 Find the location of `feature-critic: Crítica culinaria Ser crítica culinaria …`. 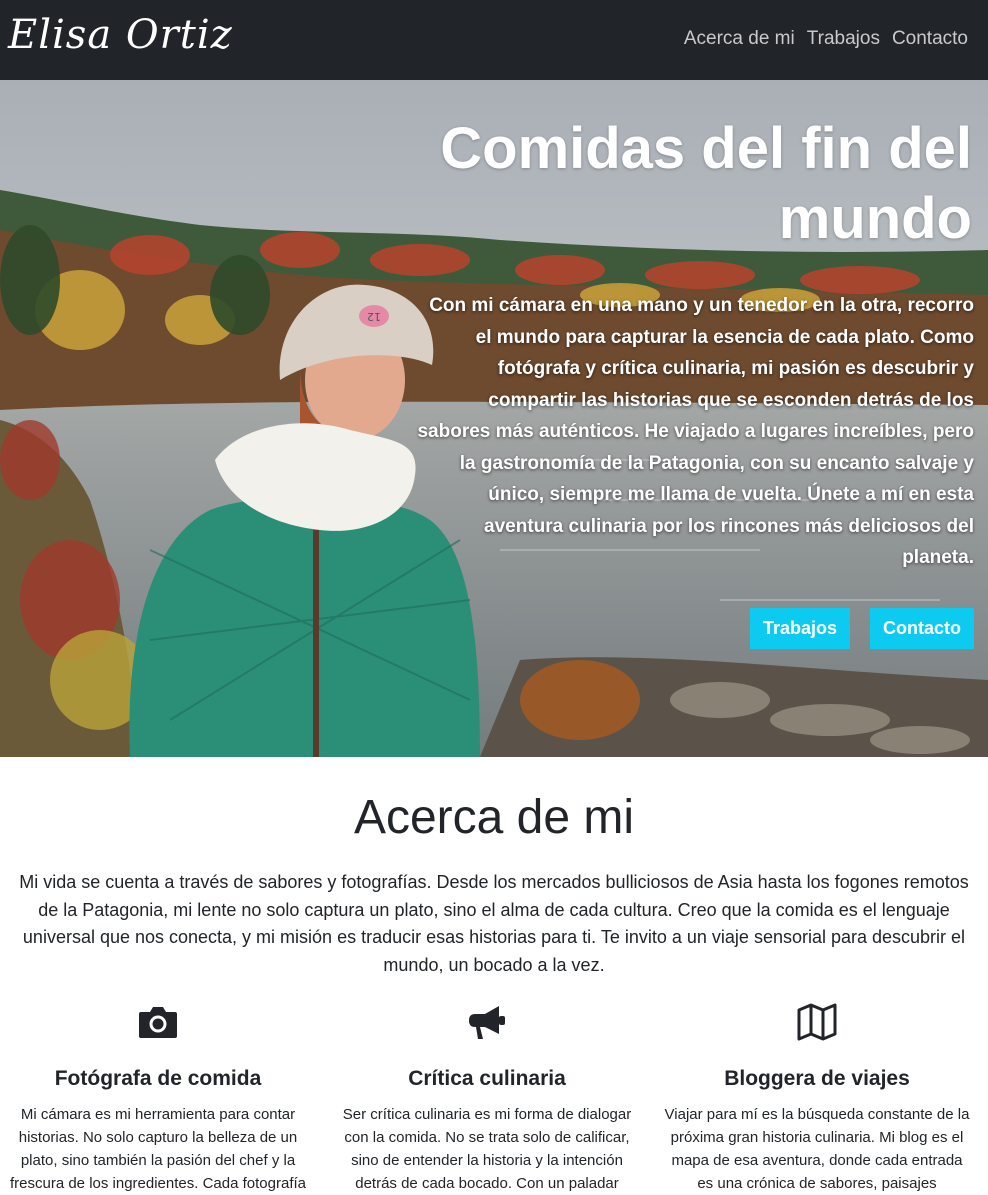

feature-critic: Crítica culinaria Ser crítica culinaria … is located at coordinates (487, 1097).